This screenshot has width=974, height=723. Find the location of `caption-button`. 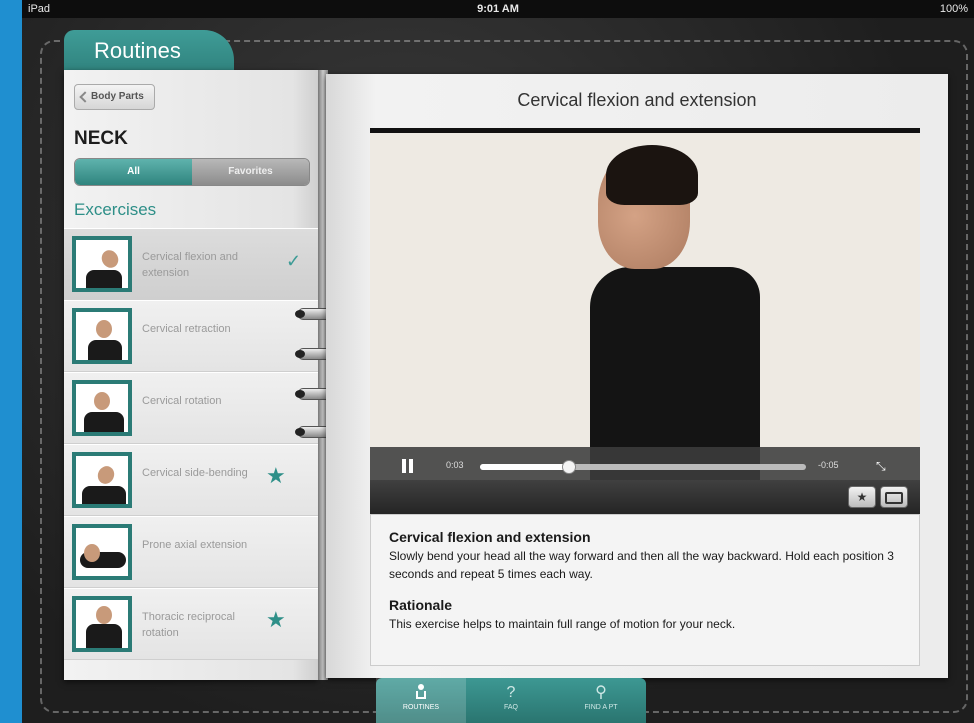

caption-button is located at coordinates (894, 497).